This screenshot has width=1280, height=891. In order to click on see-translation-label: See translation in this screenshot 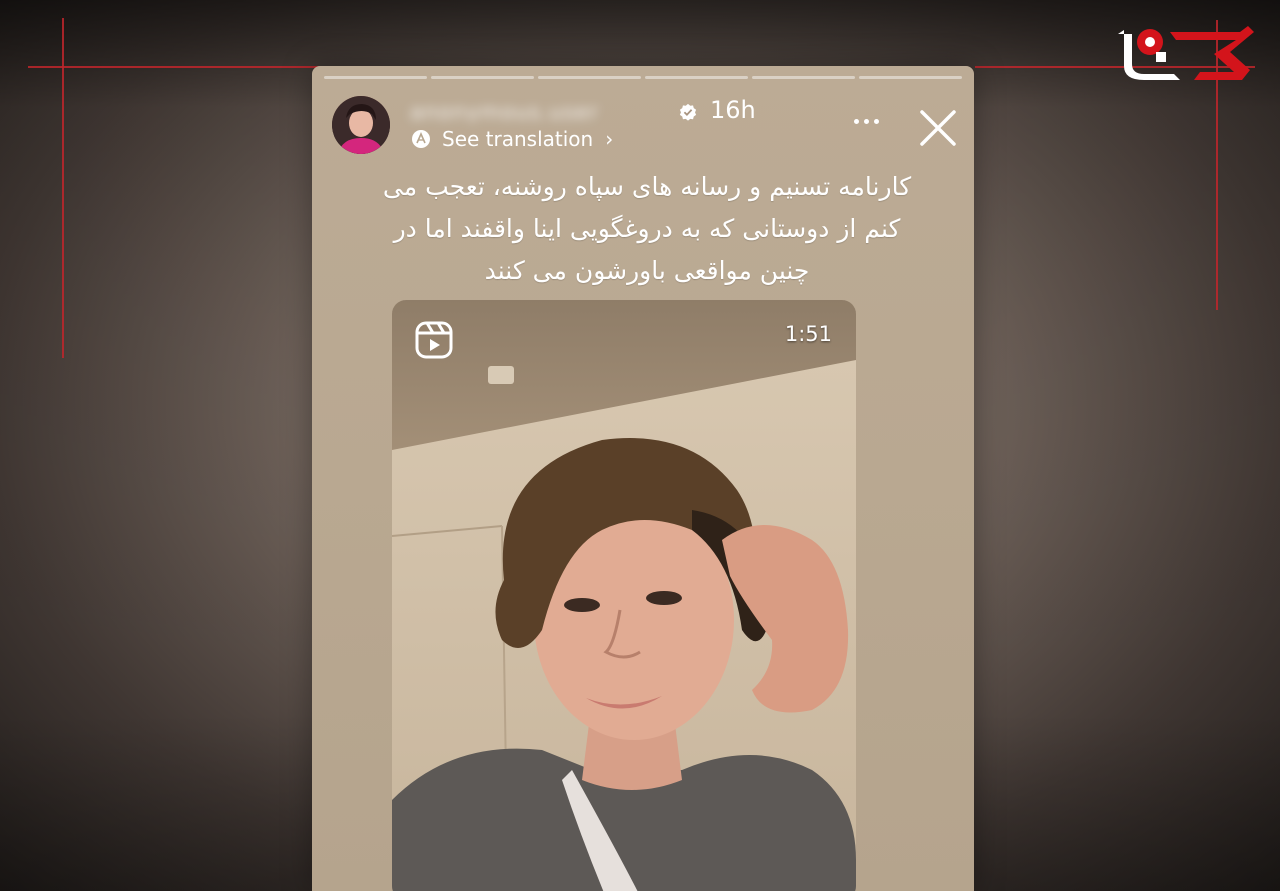, I will do `click(518, 139)`.